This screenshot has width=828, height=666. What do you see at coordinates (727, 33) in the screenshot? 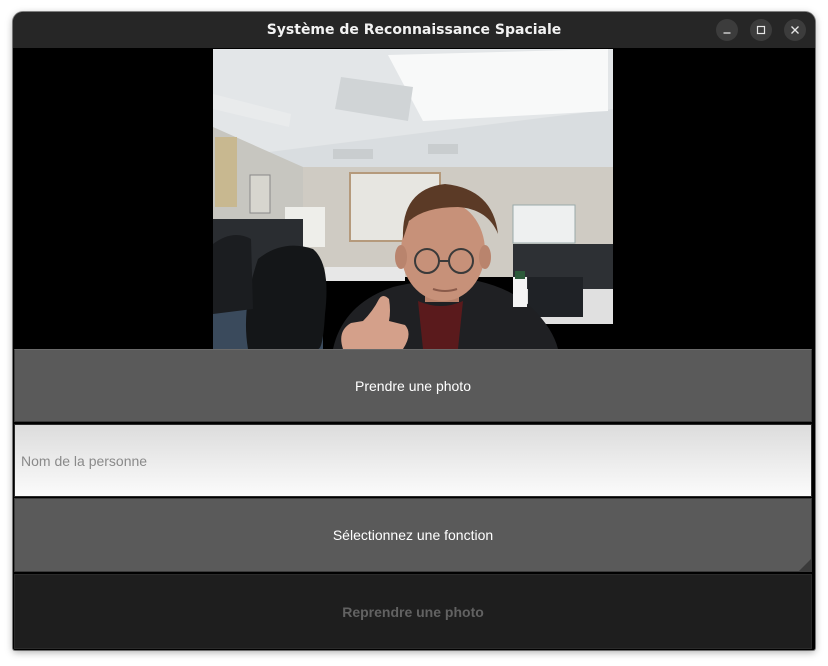
I see `minimize-icon` at bounding box center [727, 33].